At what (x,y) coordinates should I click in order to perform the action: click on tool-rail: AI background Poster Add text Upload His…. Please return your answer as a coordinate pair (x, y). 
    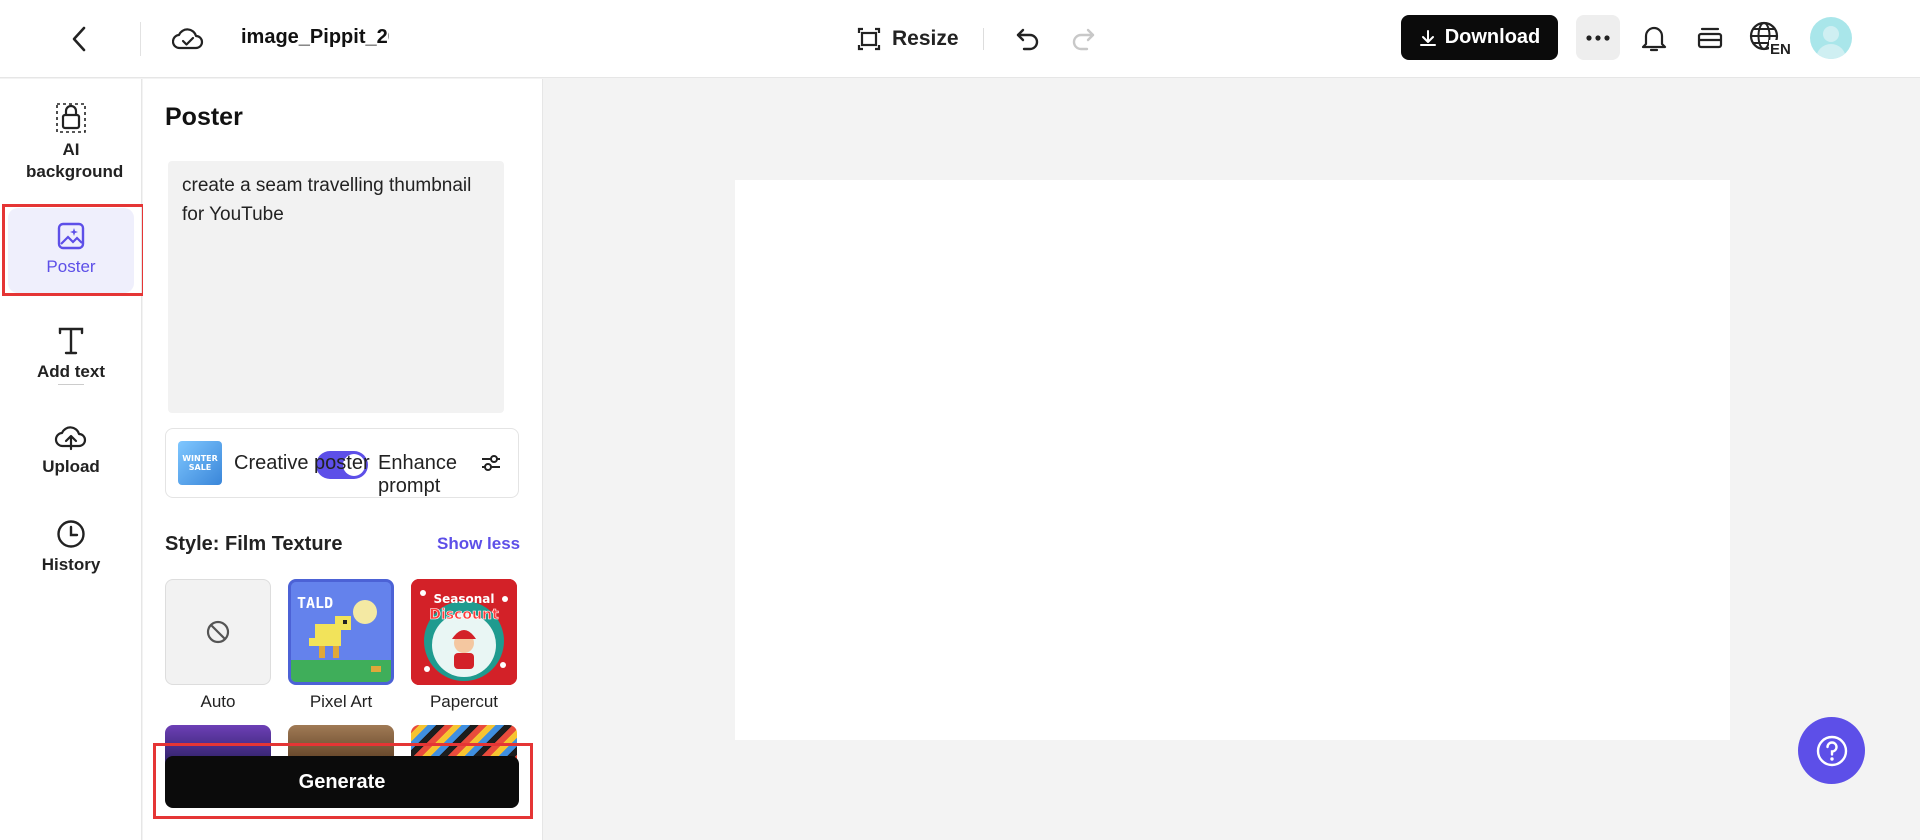
    Looking at the image, I should click on (71, 459).